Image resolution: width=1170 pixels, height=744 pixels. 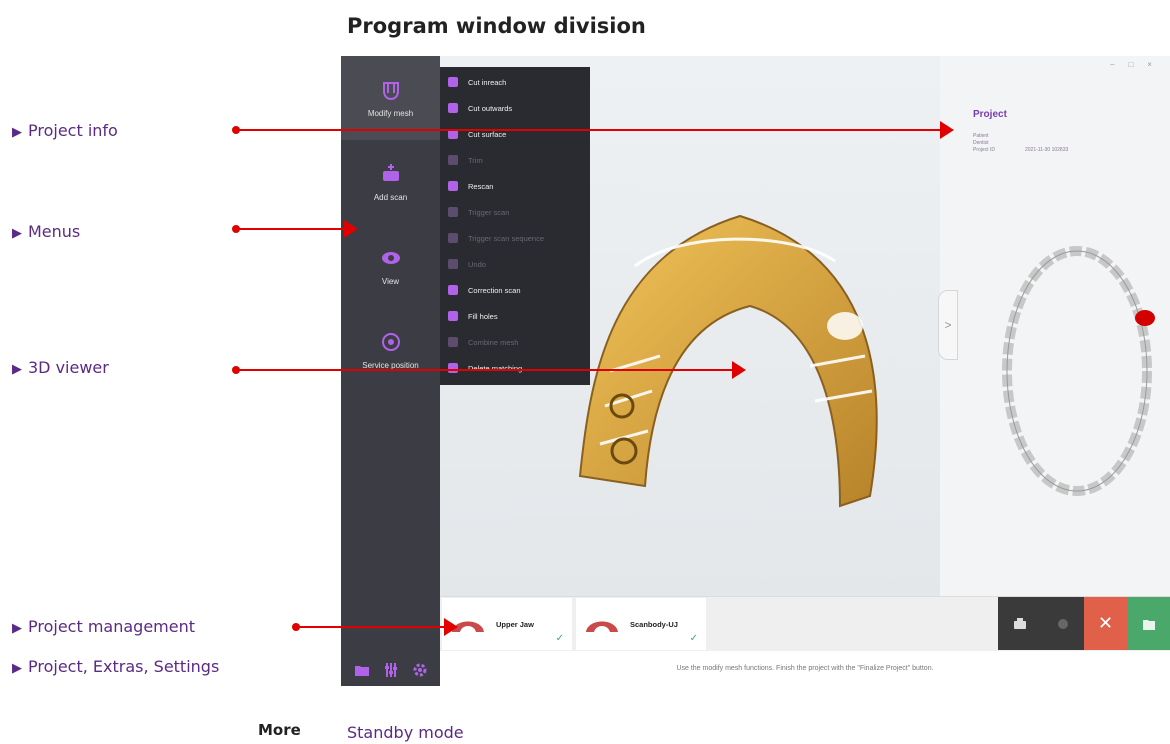 I want to click on menu-item-trim: Trim, so click(x=515, y=160).